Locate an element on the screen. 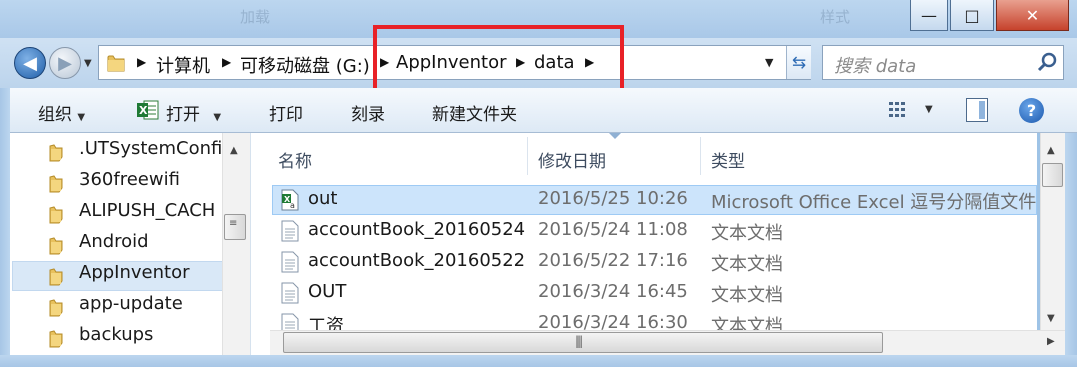 The width and height of the screenshot is (1077, 367). minimize-button: — is located at coordinates (929, 15).